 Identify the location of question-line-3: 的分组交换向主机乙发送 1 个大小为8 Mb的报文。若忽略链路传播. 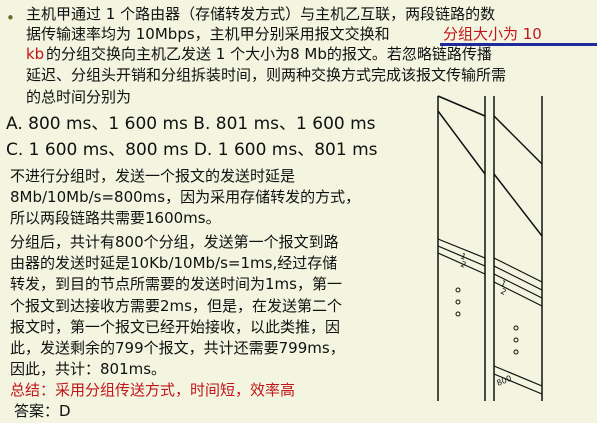
(269, 54).